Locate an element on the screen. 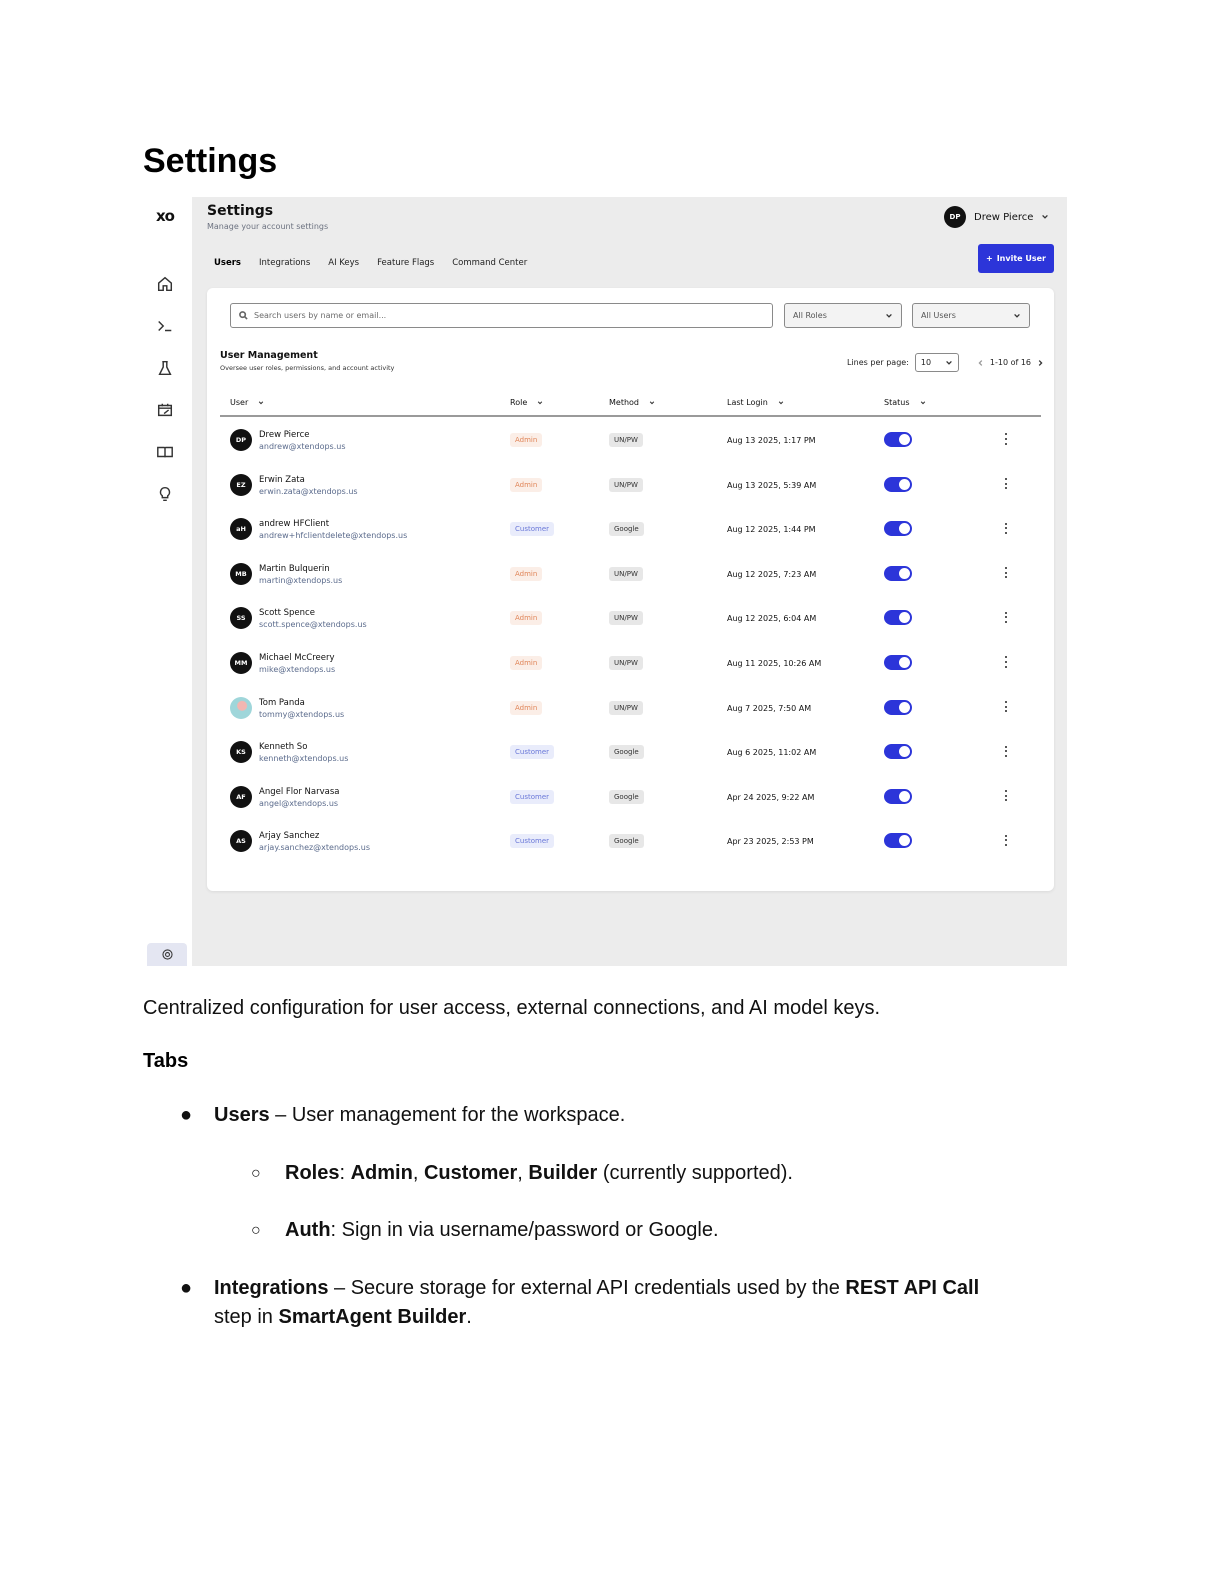 This screenshot has height=1584, width=1224. lightbulb-icon is located at coordinates (165, 494).